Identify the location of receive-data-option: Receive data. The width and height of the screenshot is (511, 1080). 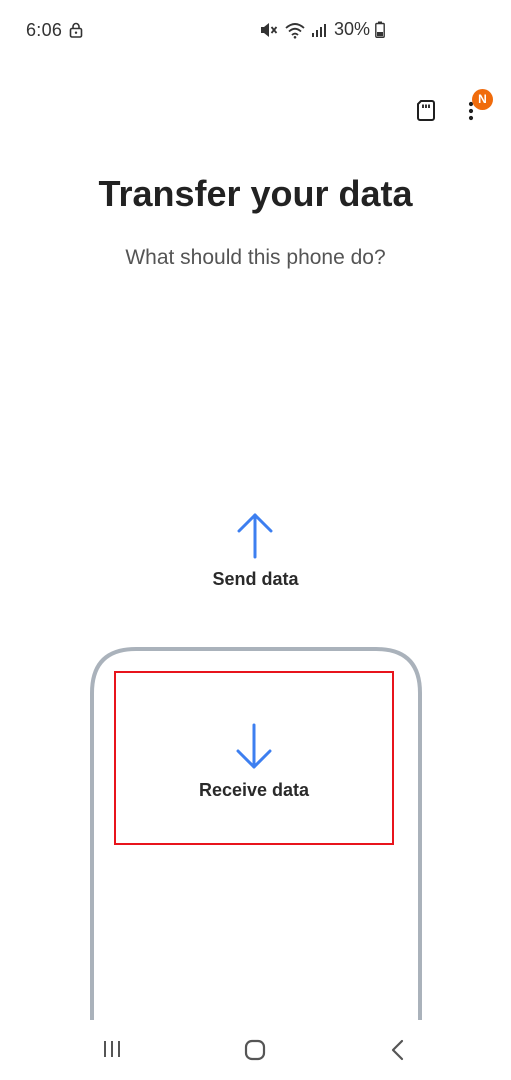
(254, 758).